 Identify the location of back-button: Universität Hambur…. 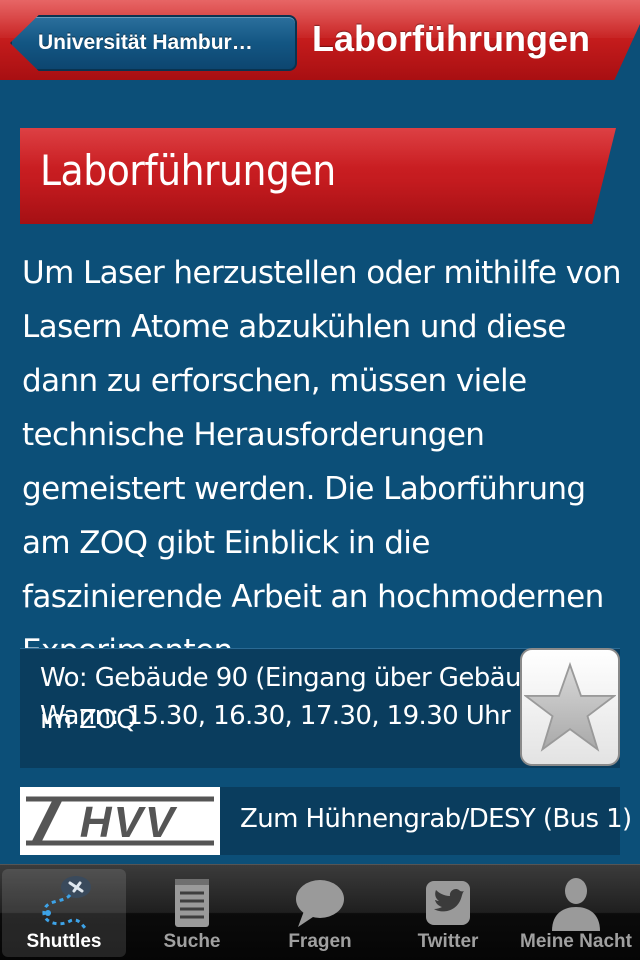
(153, 43).